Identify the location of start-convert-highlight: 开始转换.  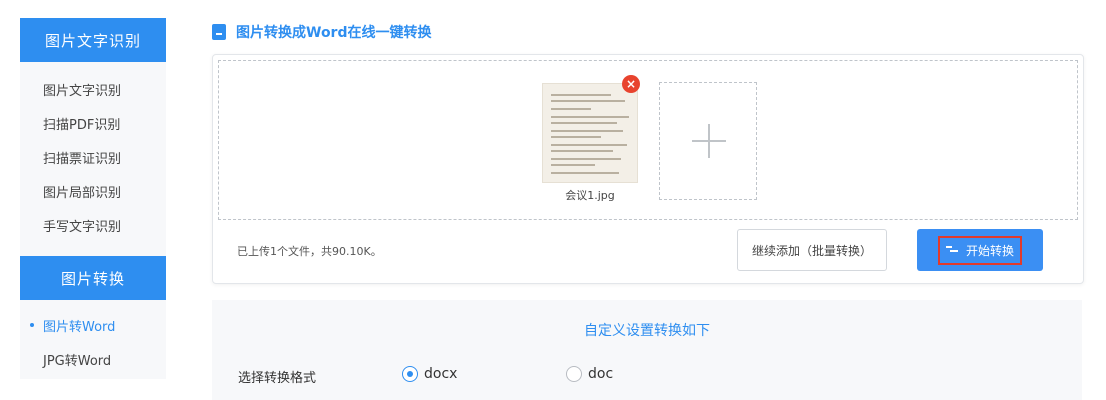
(979, 250).